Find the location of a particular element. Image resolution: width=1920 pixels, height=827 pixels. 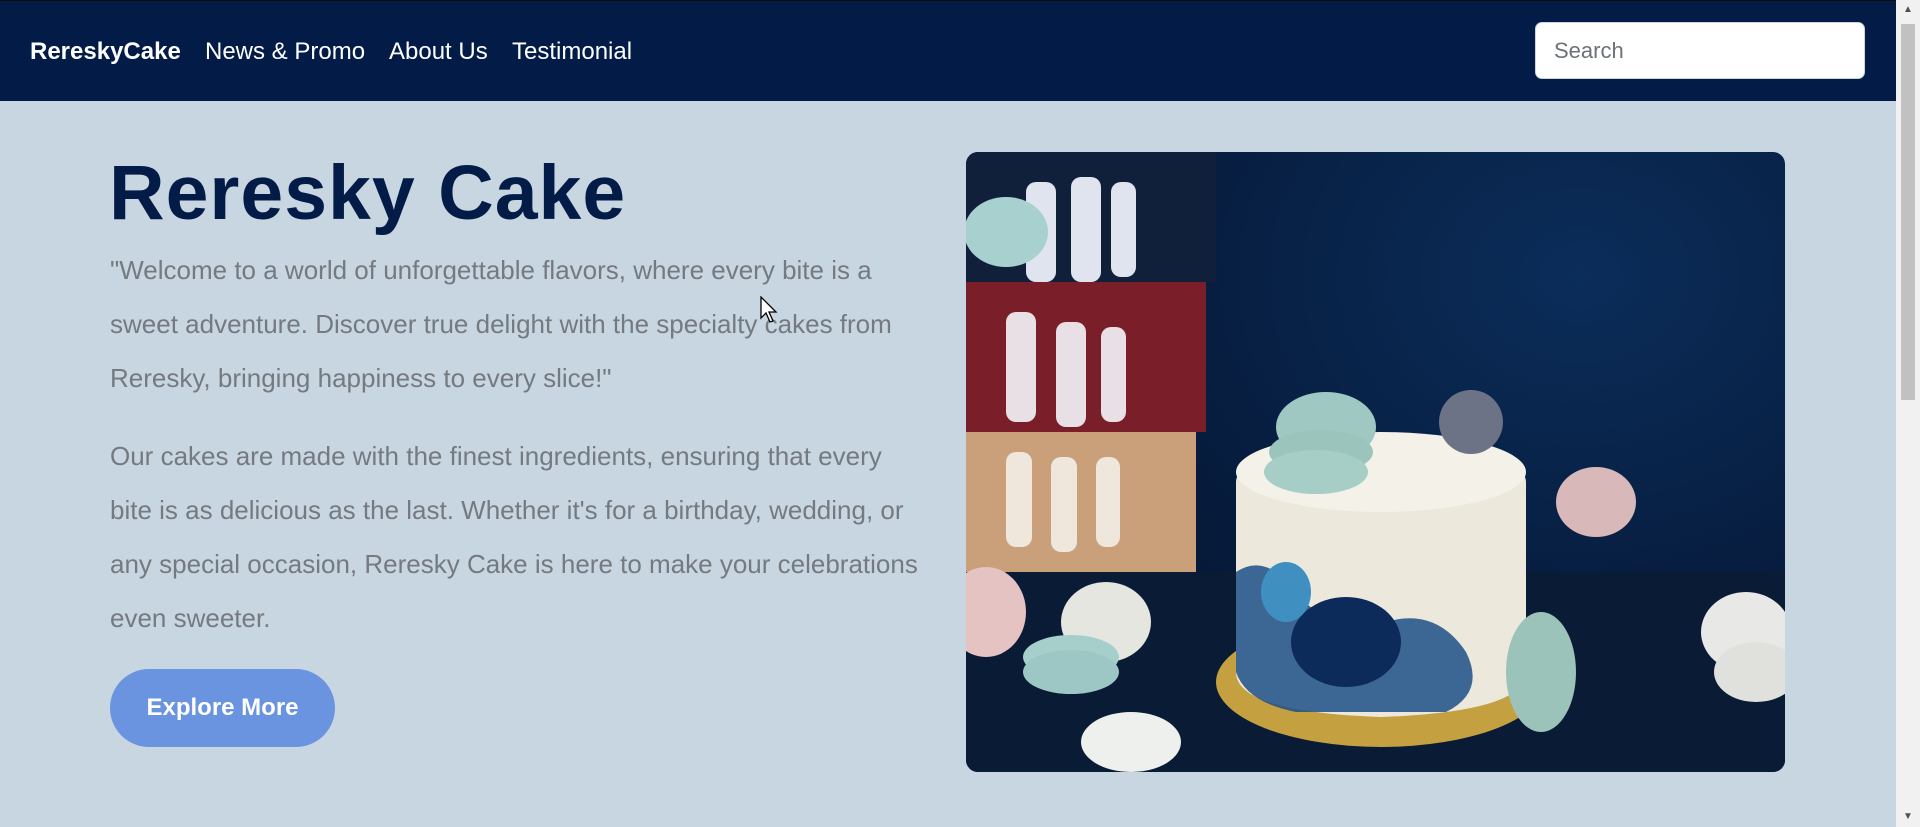

explore-more-button: Explore More is located at coordinates (222, 708).